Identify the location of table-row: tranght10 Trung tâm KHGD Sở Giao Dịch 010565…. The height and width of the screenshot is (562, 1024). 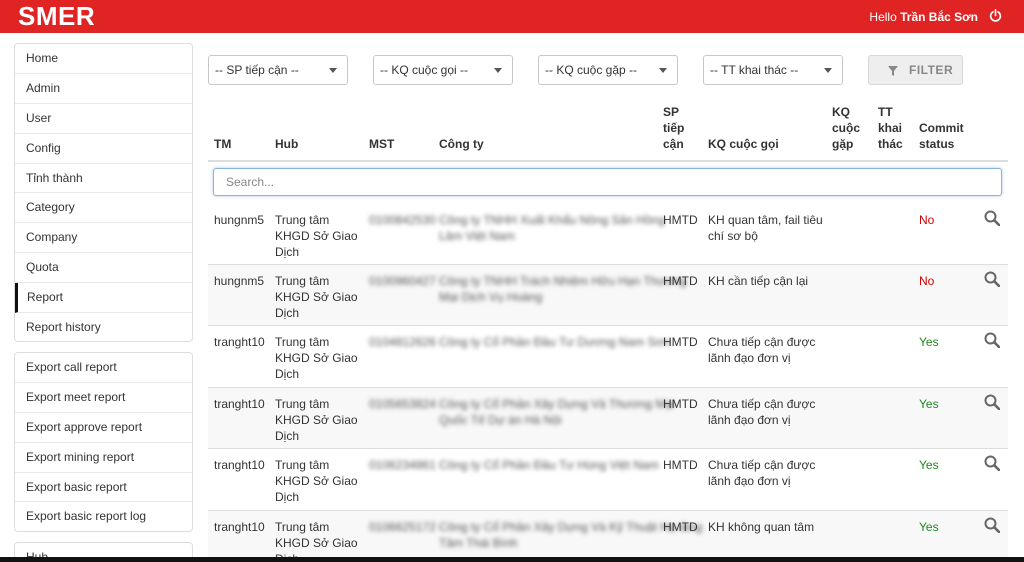
(608, 418).